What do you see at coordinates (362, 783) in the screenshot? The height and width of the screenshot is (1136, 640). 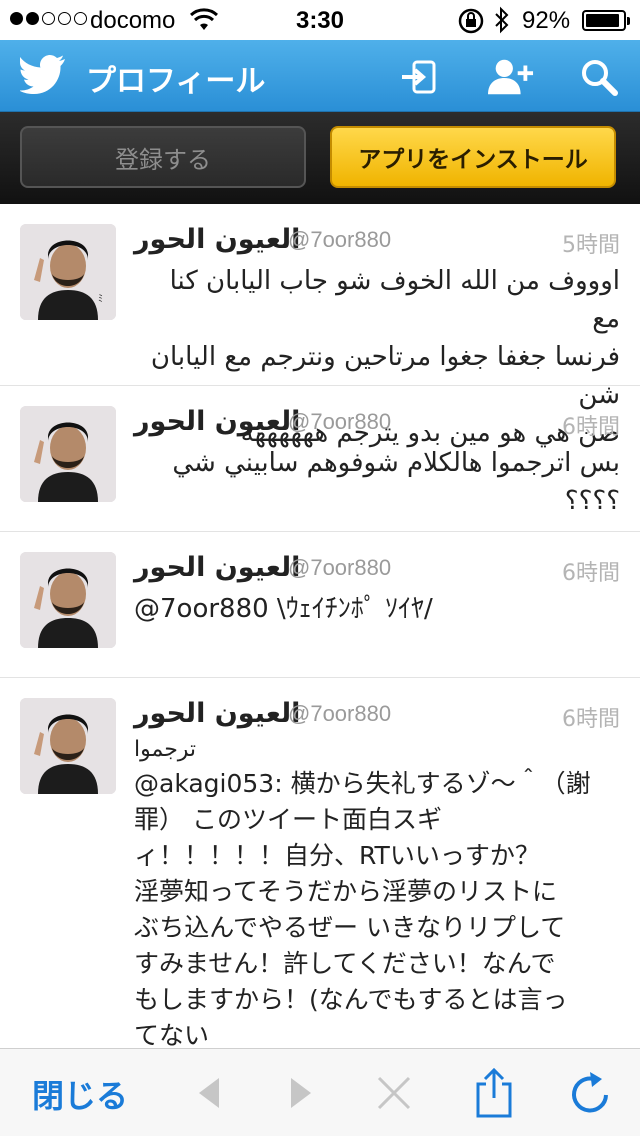 I see `tweet-text-line: @akagi053: 横から失礼するゾ～＾（謝` at bounding box center [362, 783].